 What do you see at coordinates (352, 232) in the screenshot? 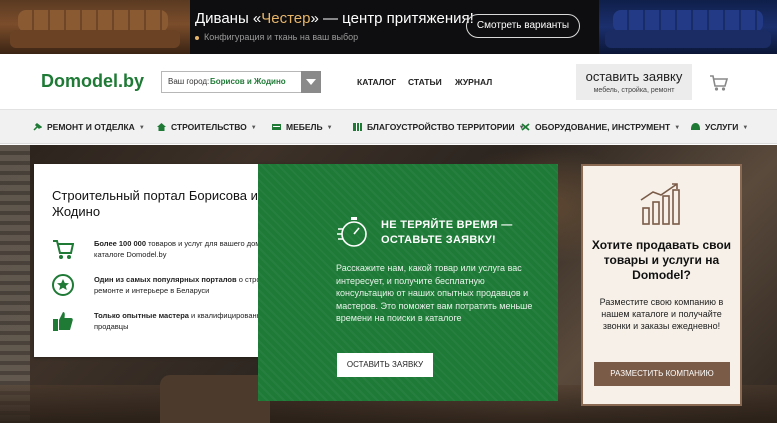
I see `stopwatch-icon` at bounding box center [352, 232].